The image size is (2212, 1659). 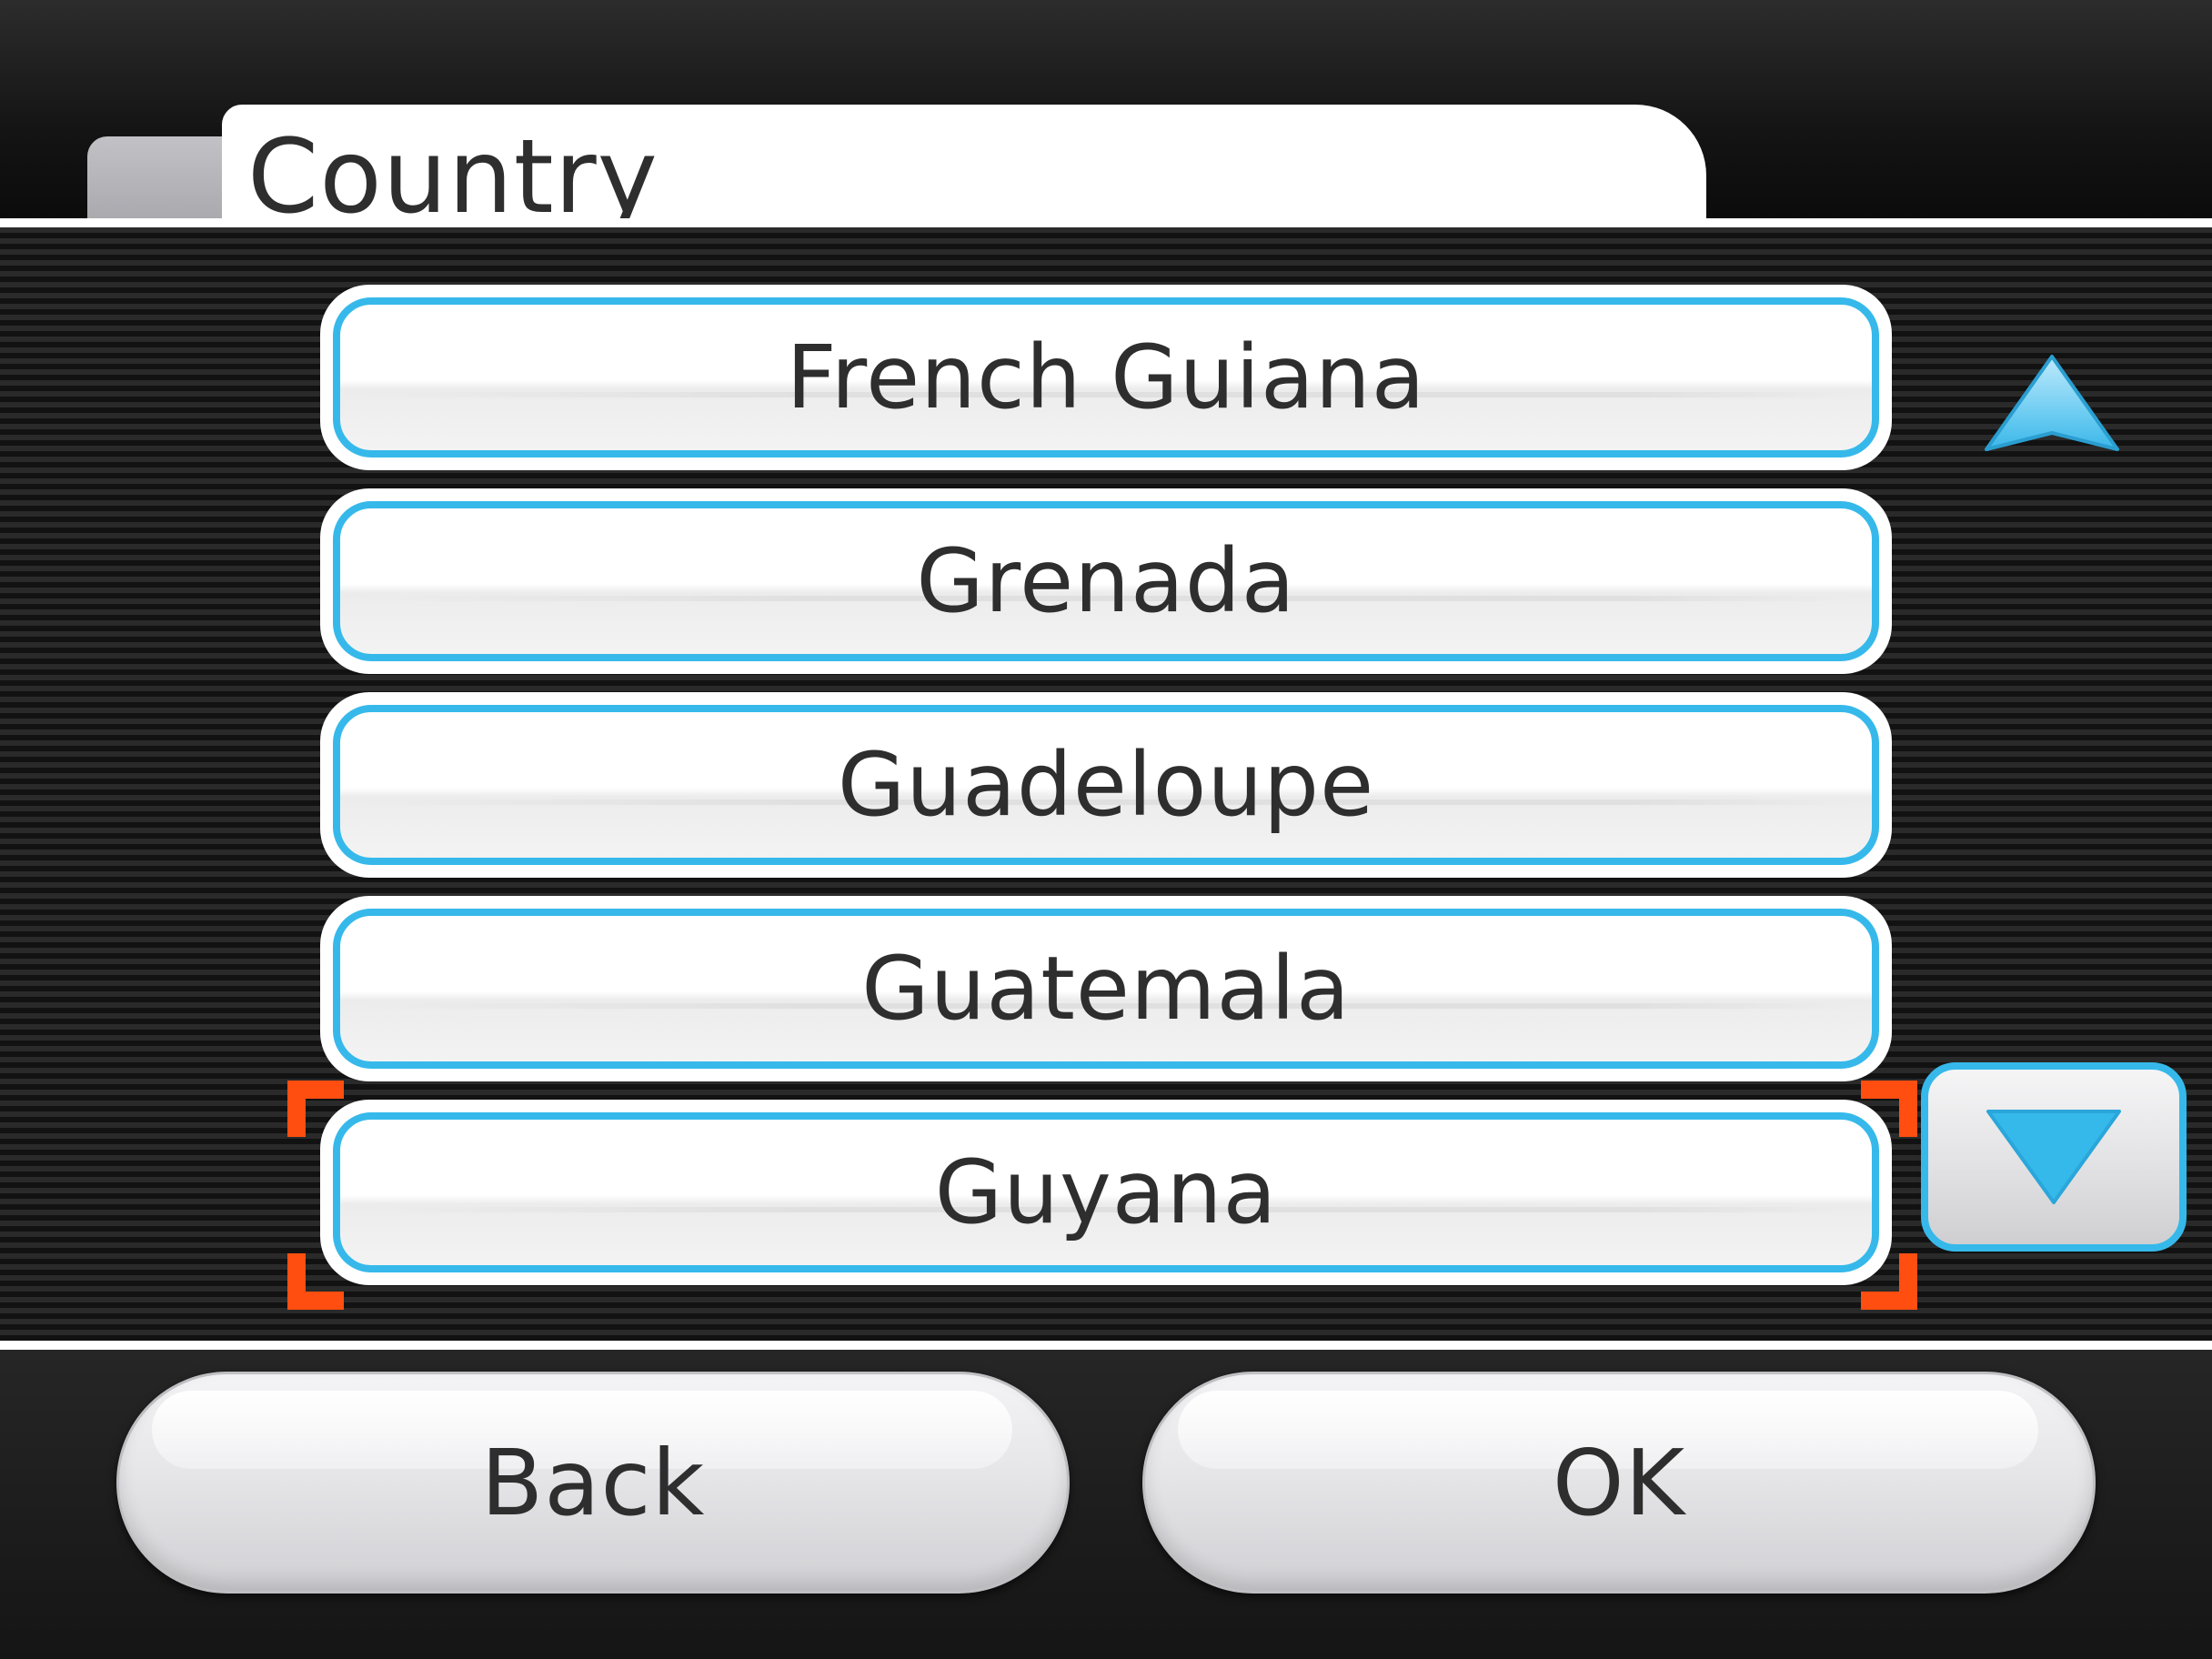 I want to click on list-item-guyana: Guyana, so click(x=1106, y=1192).